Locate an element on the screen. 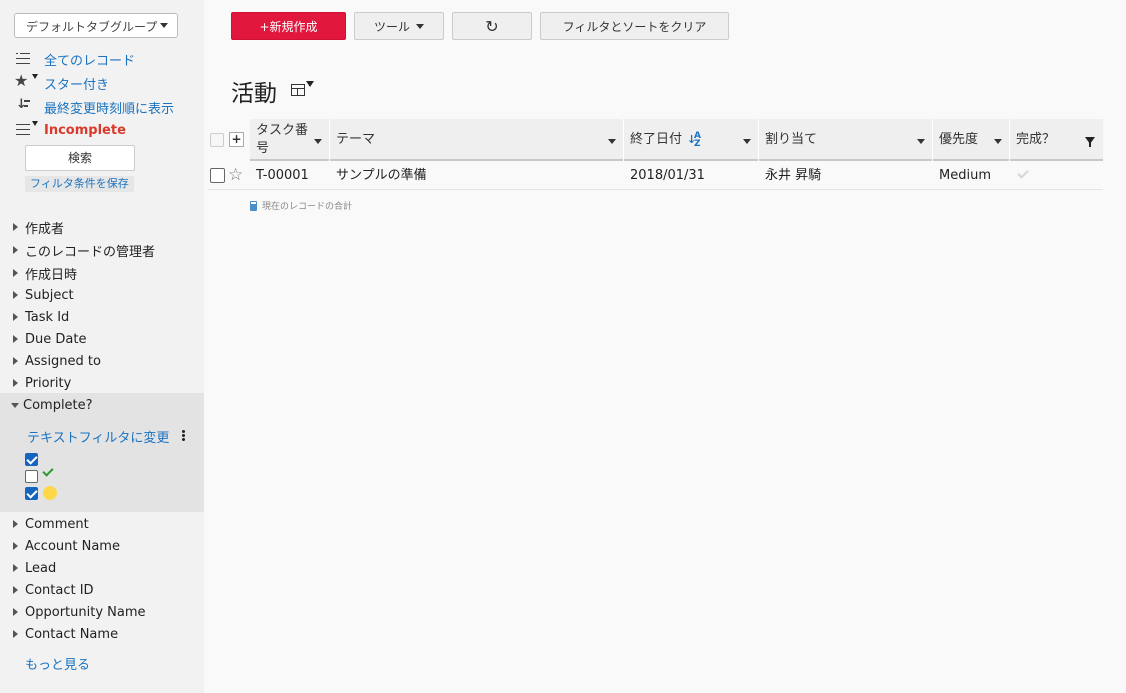 The width and height of the screenshot is (1126, 693). column-header-priority: 優先度 is located at coordinates (971, 140).